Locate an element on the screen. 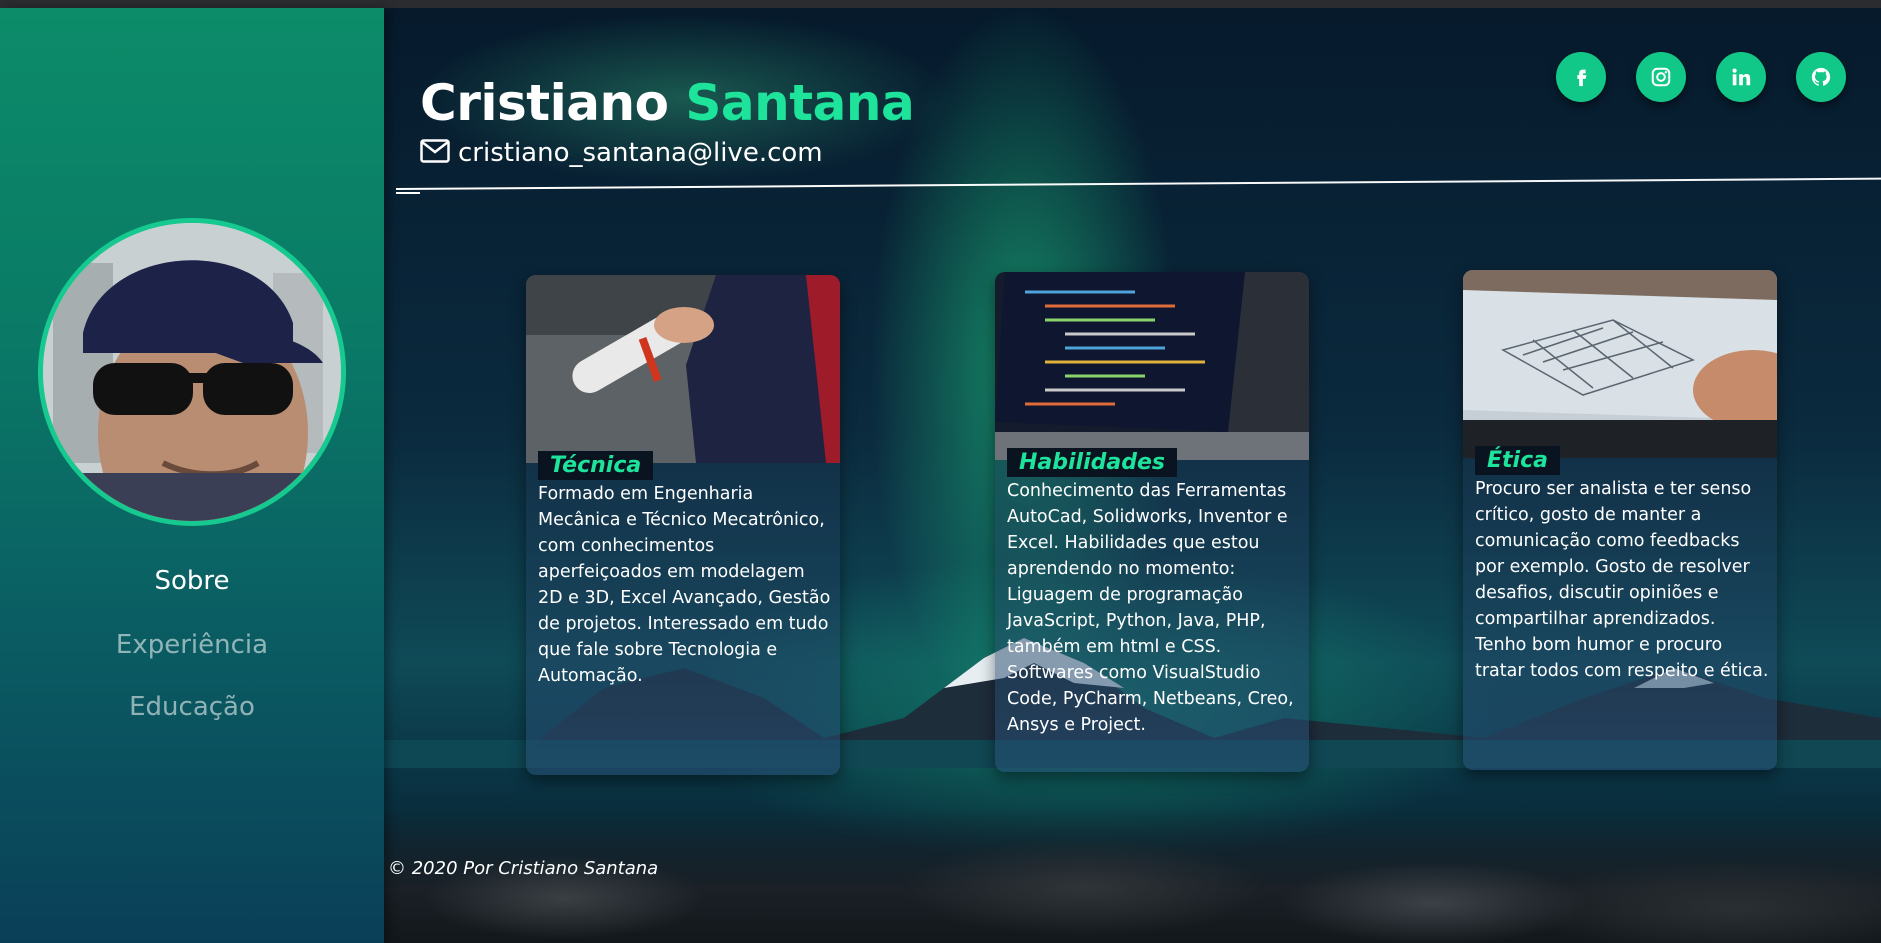 The image size is (1881, 943). instagram-button is located at coordinates (1661, 77).